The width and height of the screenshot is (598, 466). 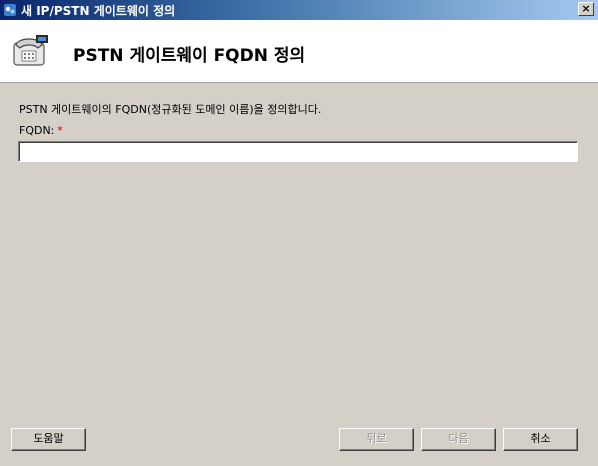 What do you see at coordinates (298, 151) in the screenshot?
I see `fqdn-input` at bounding box center [298, 151].